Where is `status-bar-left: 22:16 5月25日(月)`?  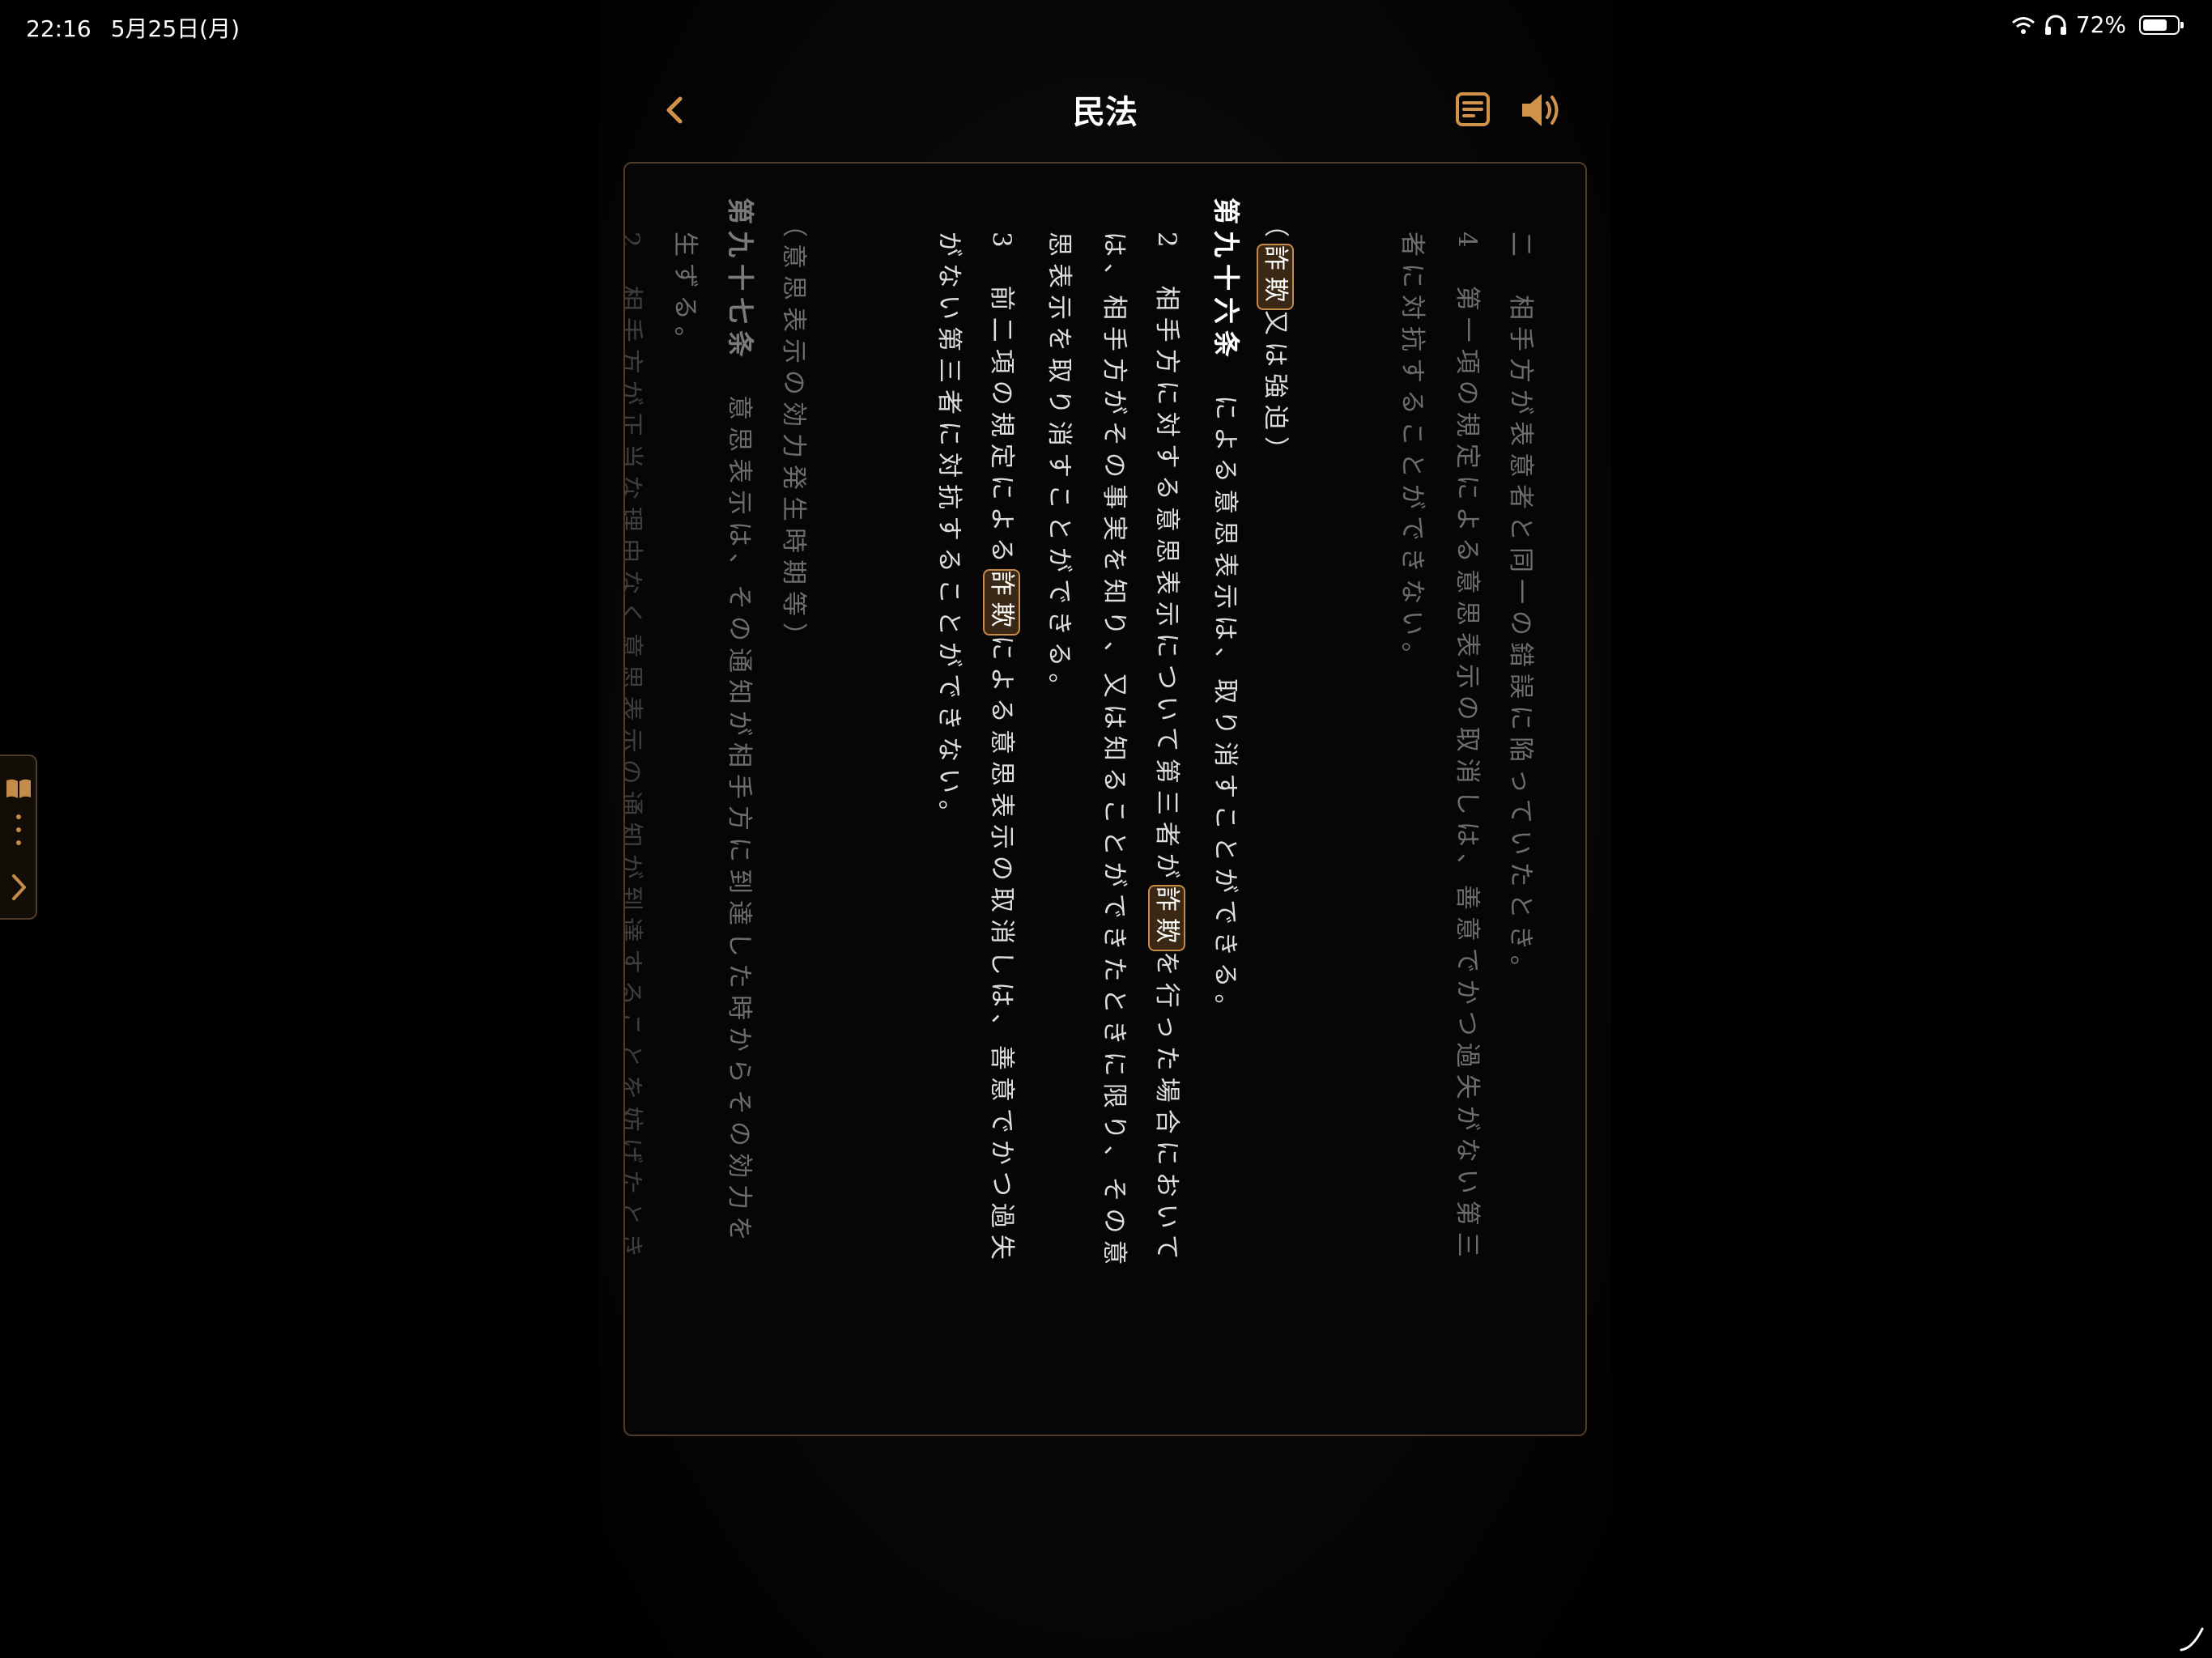 status-bar-left: 22:16 5月25日(月) is located at coordinates (142, 27).